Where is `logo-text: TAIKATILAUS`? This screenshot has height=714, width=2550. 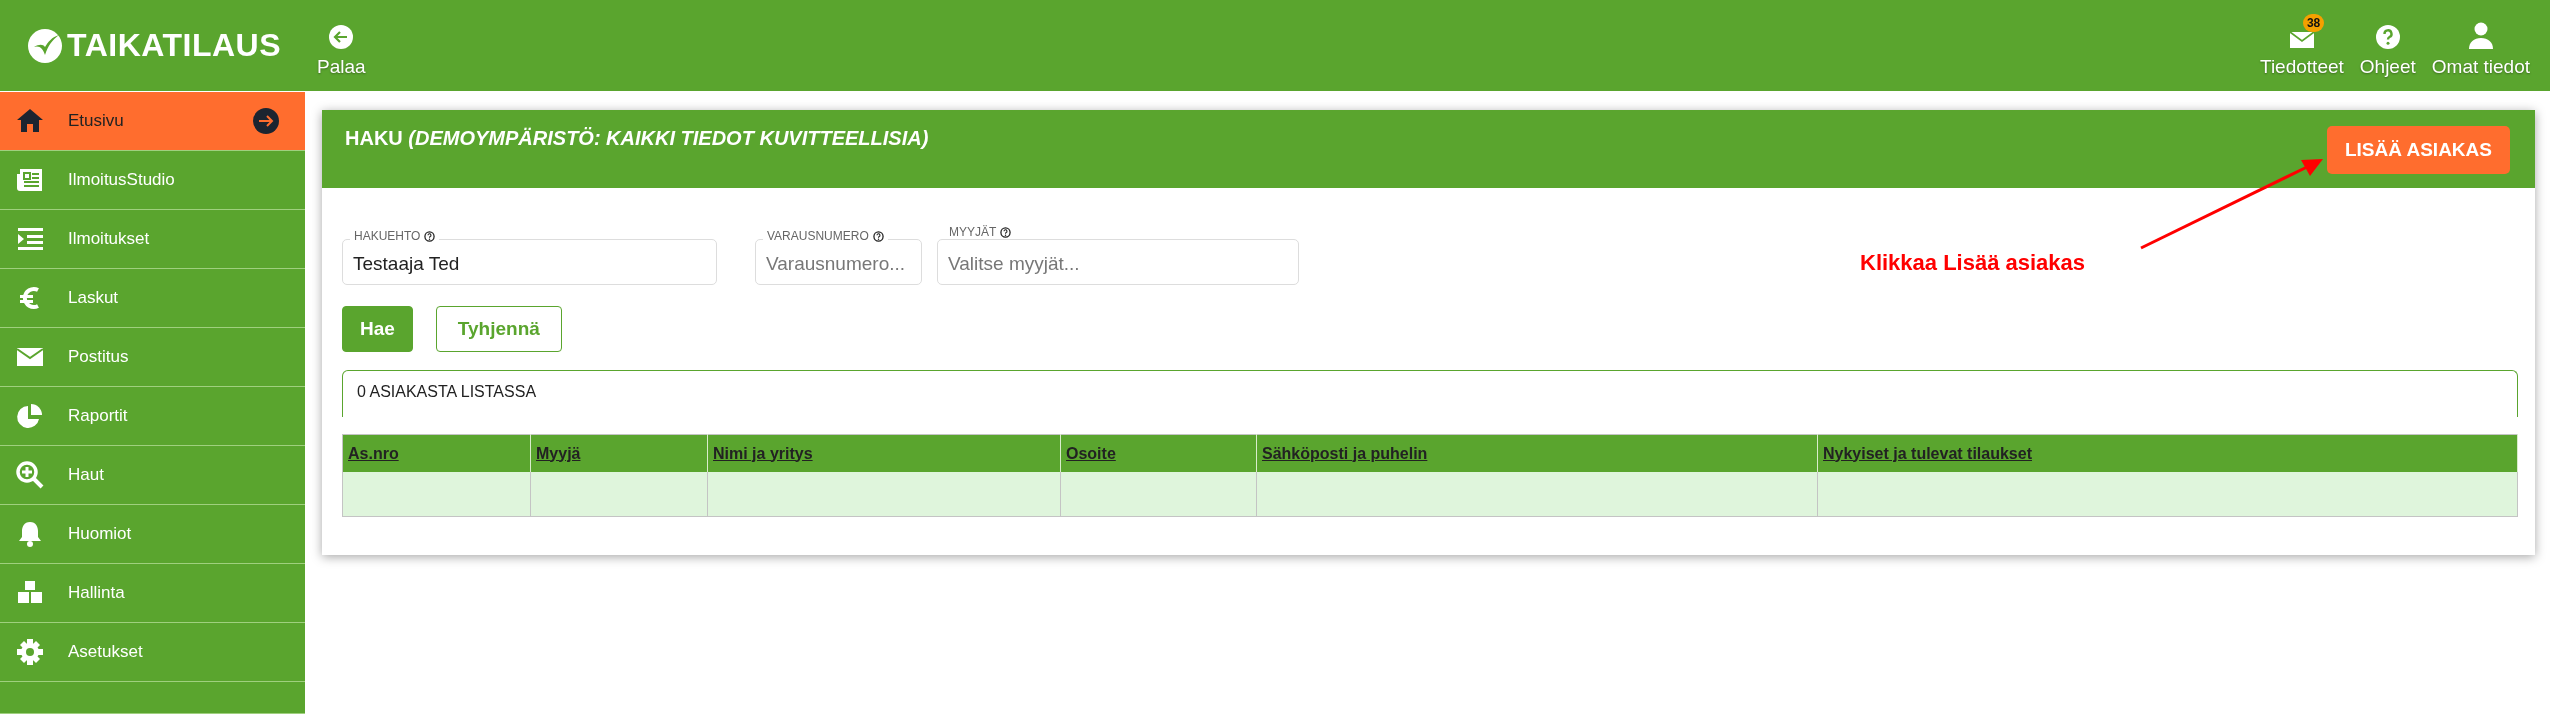 logo-text: TAIKATILAUS is located at coordinates (174, 45).